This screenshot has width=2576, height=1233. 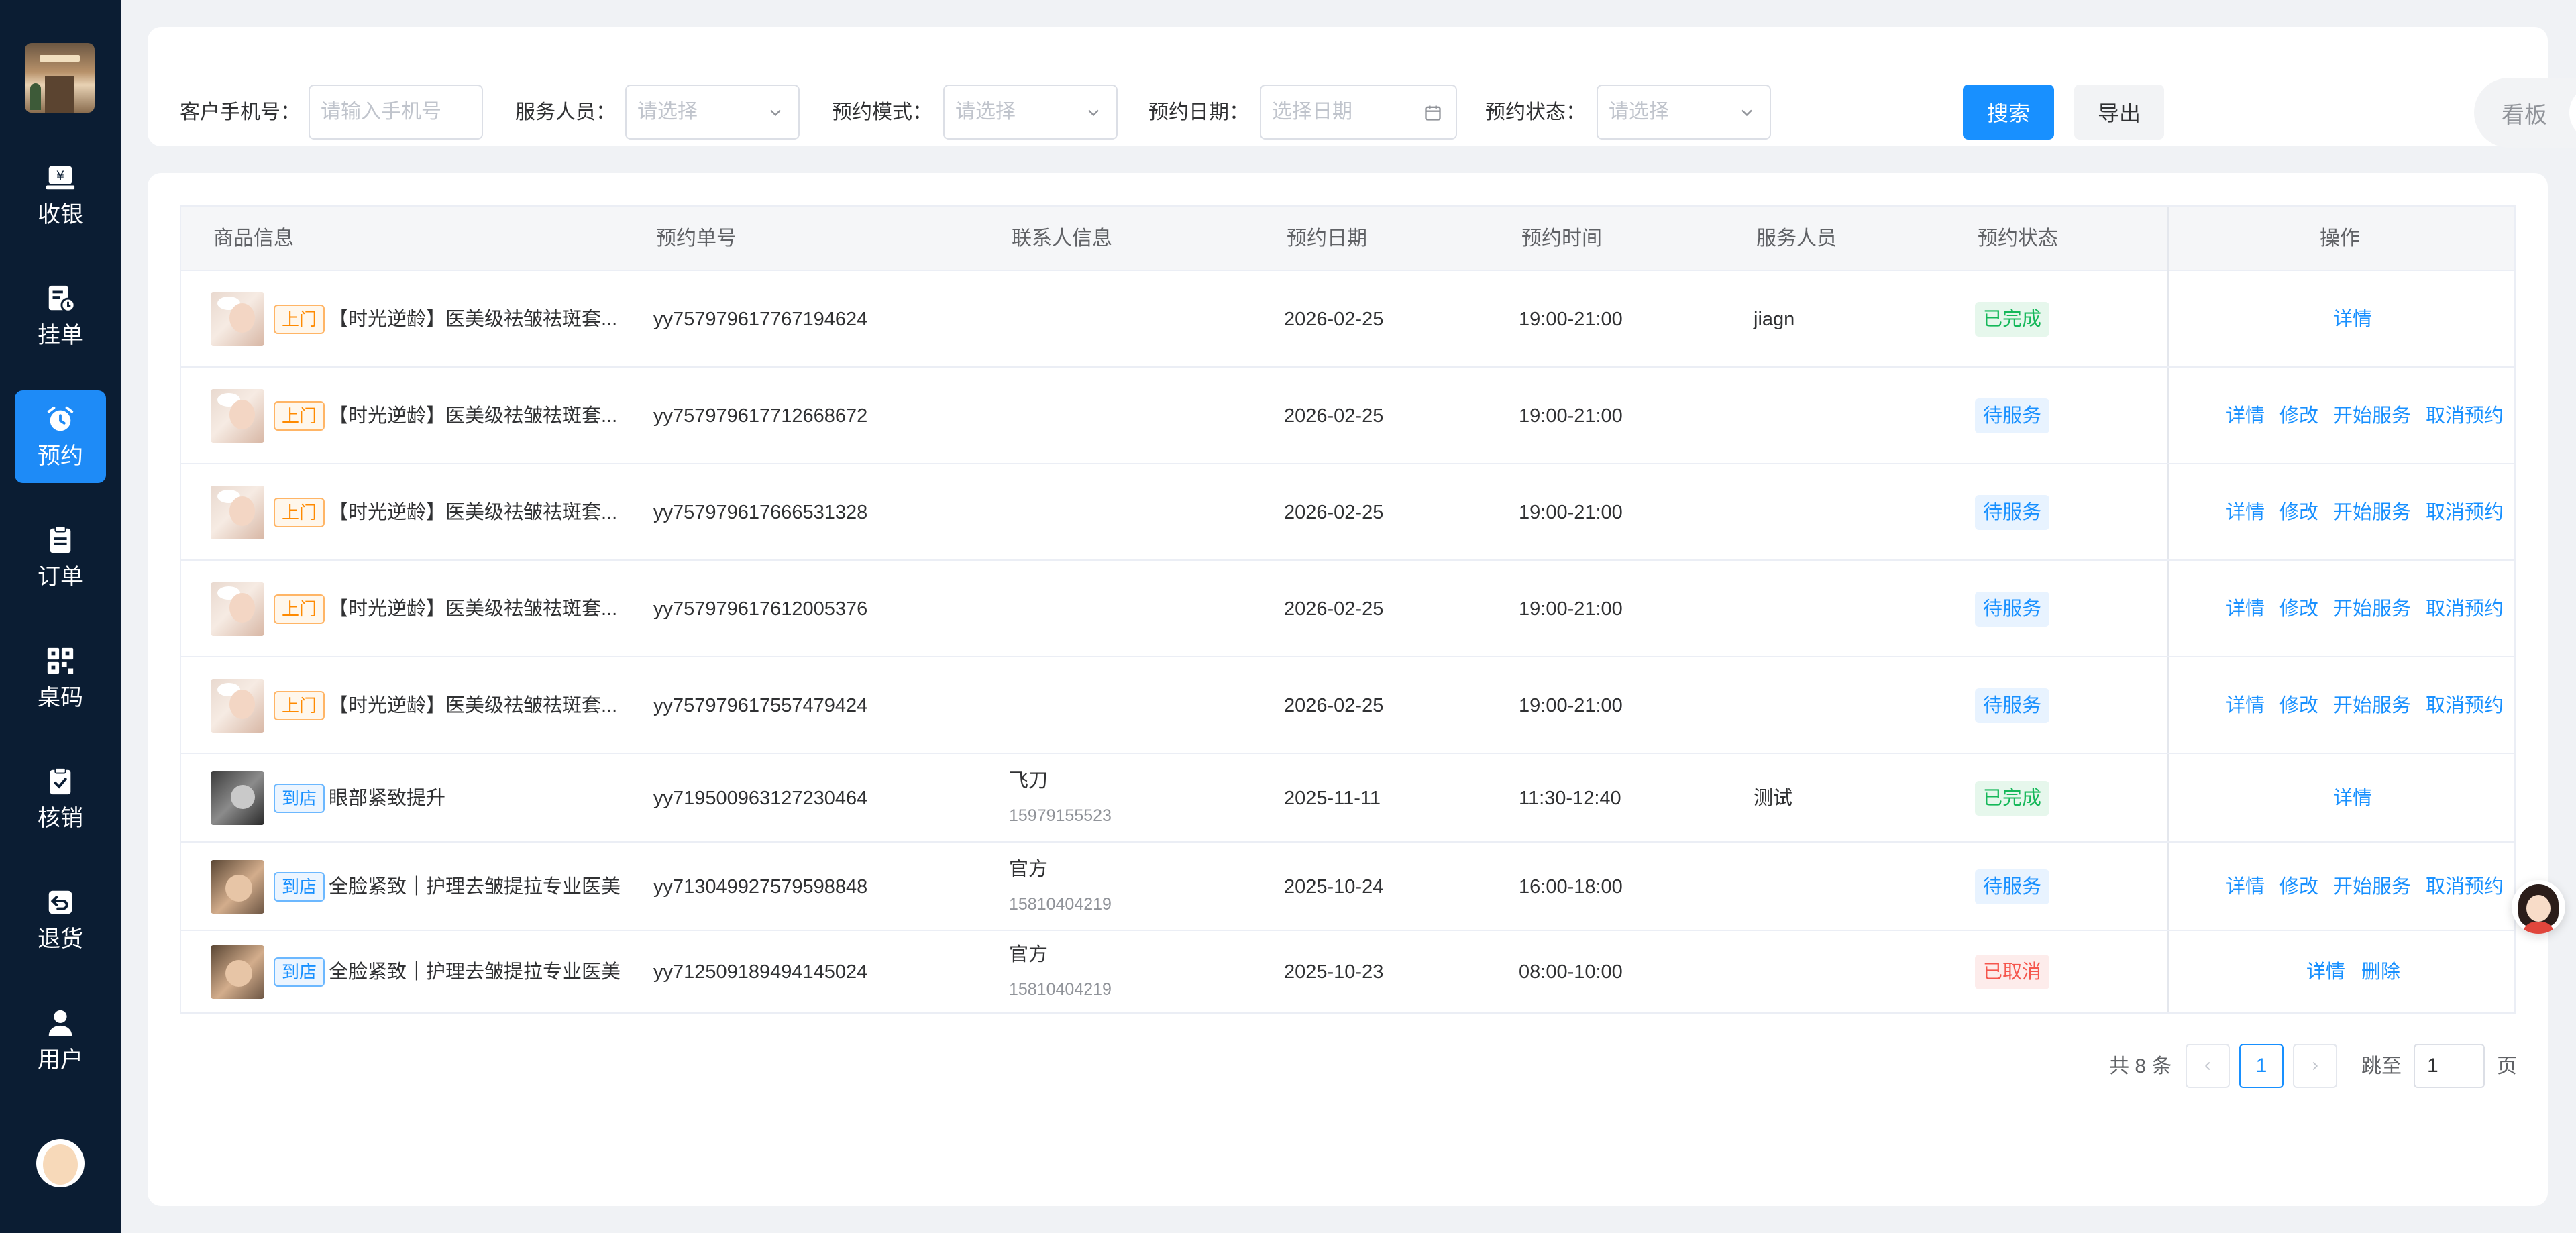 I want to click on status-filter-label: 预约状态：, so click(x=1535, y=112).